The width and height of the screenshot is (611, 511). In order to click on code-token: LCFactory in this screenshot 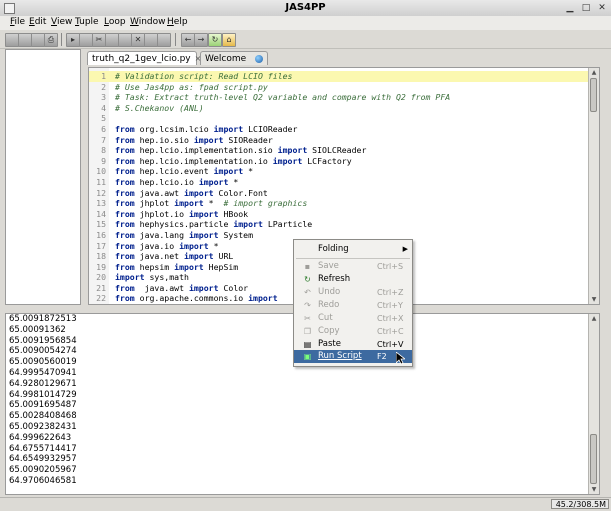, I will do `click(327, 160)`.